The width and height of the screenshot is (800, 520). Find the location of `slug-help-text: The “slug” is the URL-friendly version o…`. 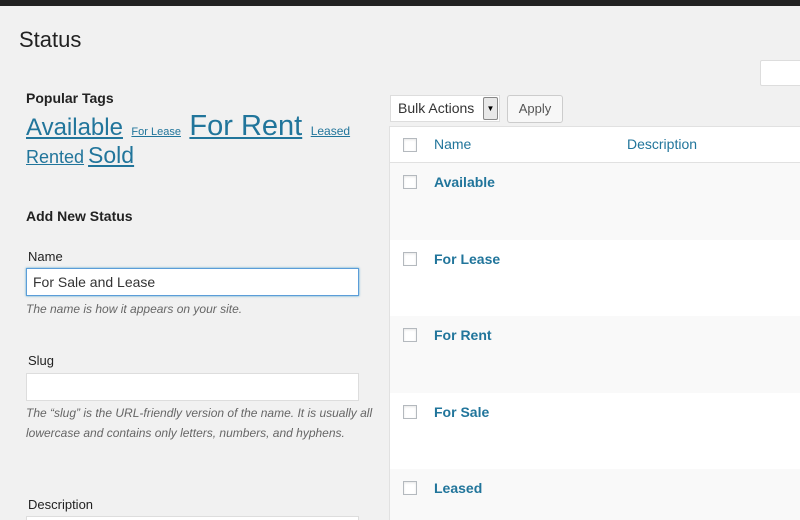

slug-help-text: The “slug” is the URL-friendly version o… is located at coordinates (199, 423).